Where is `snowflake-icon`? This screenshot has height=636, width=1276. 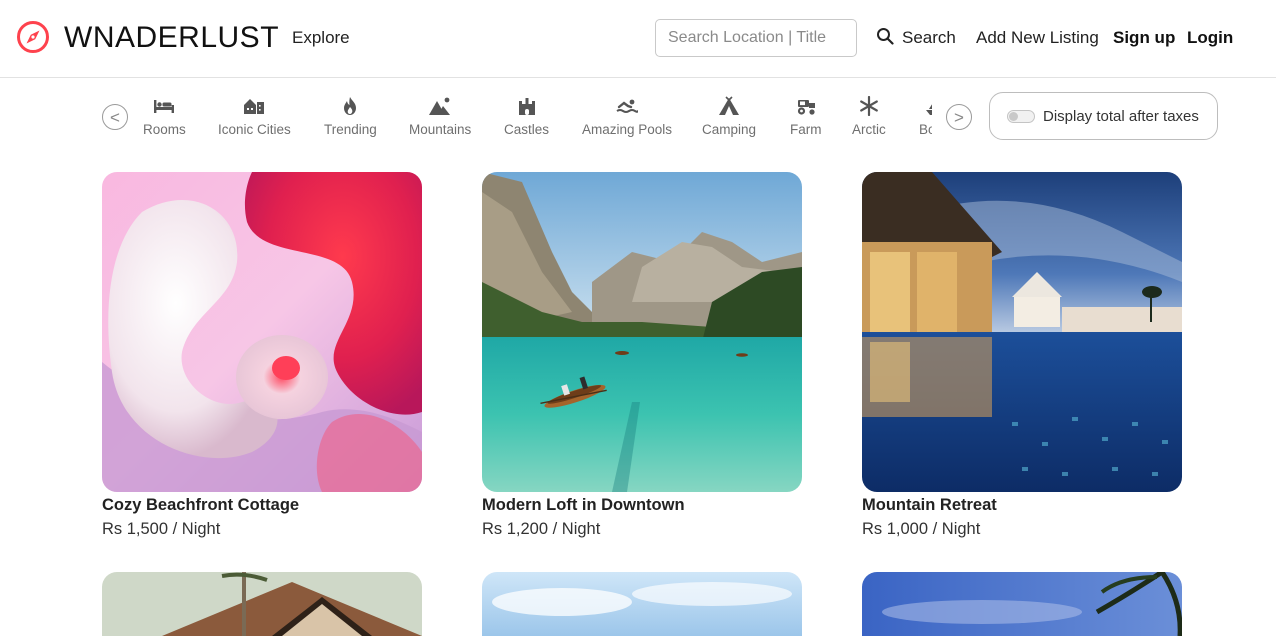
snowflake-icon is located at coordinates (869, 106).